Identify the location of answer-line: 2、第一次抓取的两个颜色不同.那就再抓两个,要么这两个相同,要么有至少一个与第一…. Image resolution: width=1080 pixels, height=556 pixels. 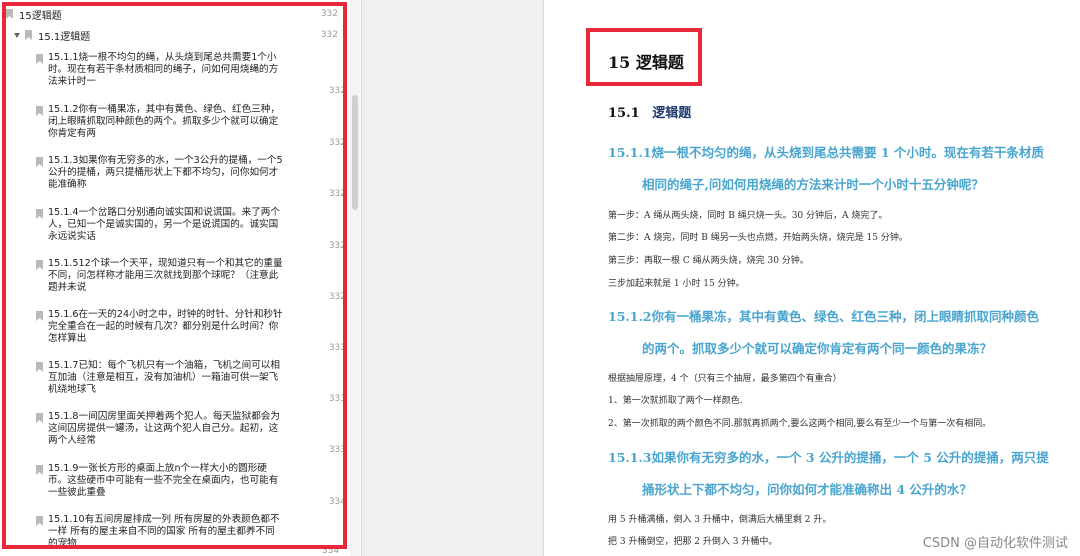
(800, 424).